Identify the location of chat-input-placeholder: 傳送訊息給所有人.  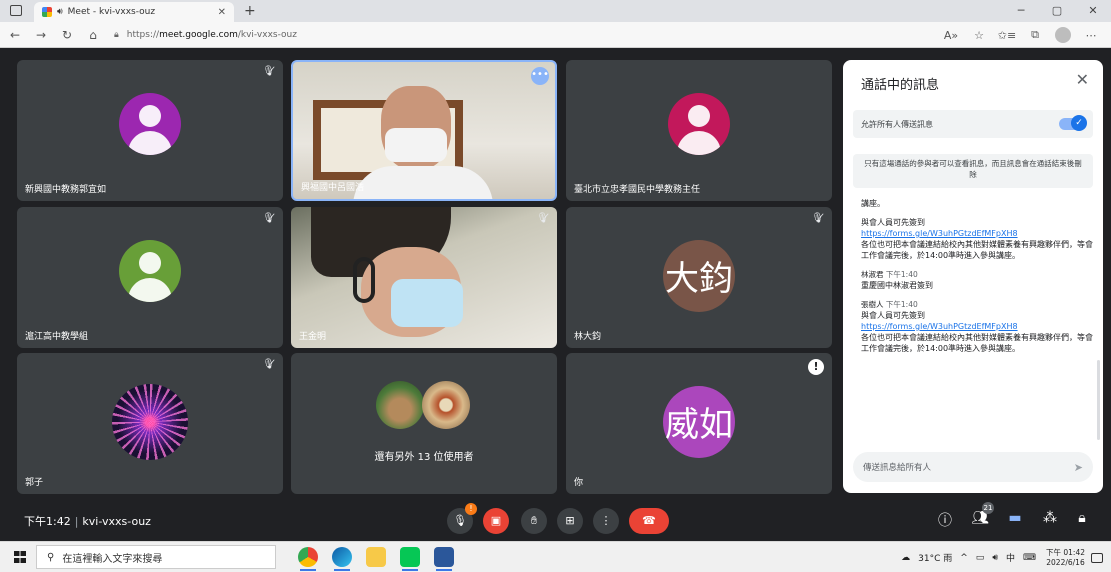
(897, 468).